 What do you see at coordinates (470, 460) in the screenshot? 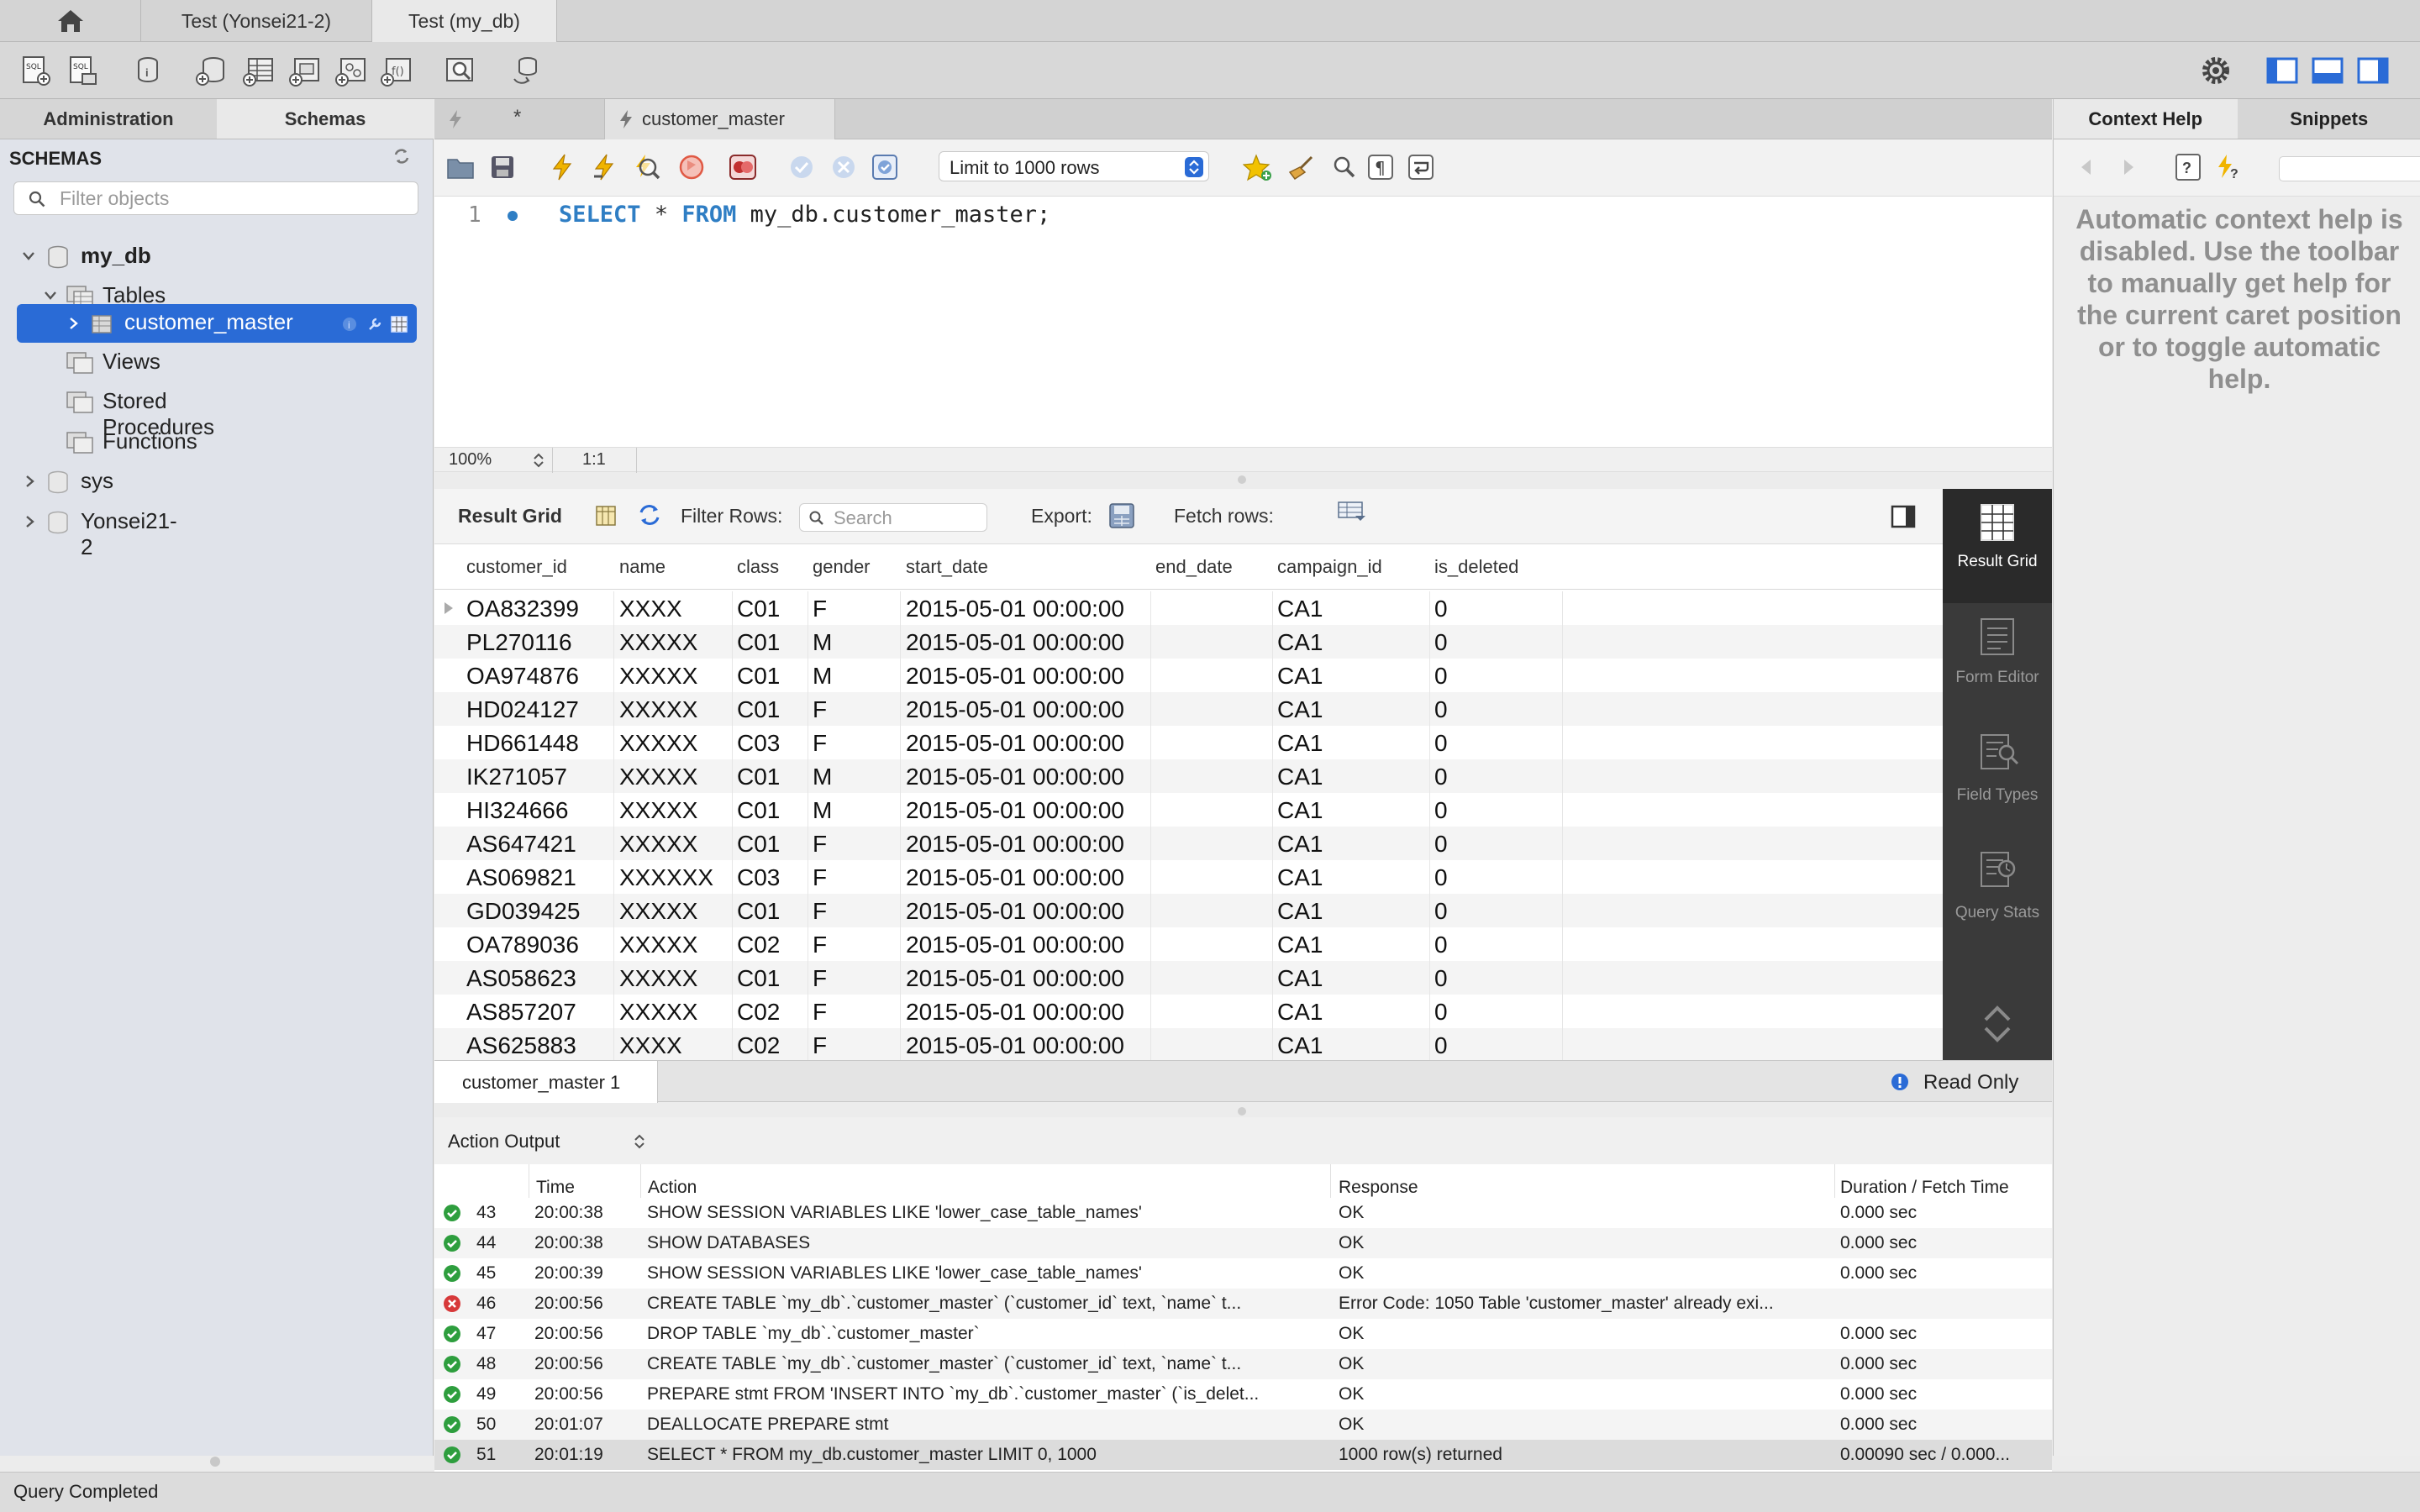
I see `zoom-level: 100%` at bounding box center [470, 460].